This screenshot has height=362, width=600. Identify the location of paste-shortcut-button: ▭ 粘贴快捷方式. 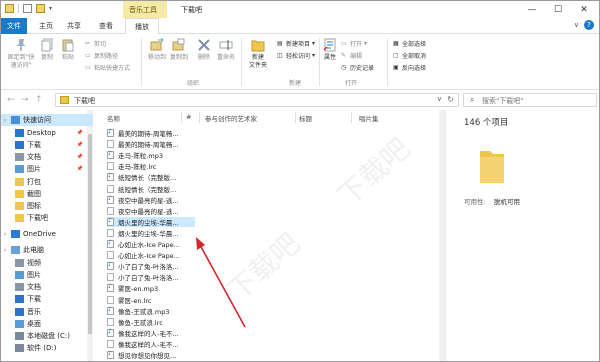
(107, 67).